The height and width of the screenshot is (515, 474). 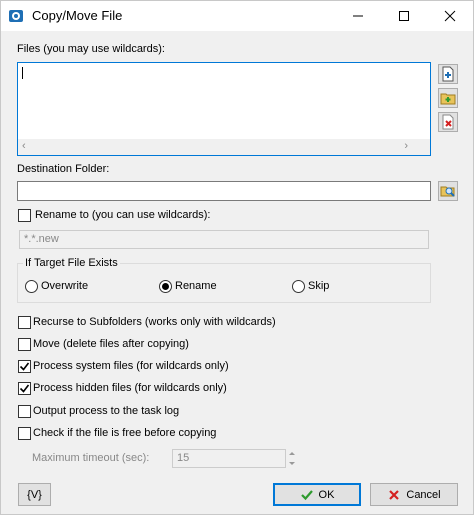 I want to click on rename-label: Rename to (you can use wildcards):, so click(x=123, y=215).